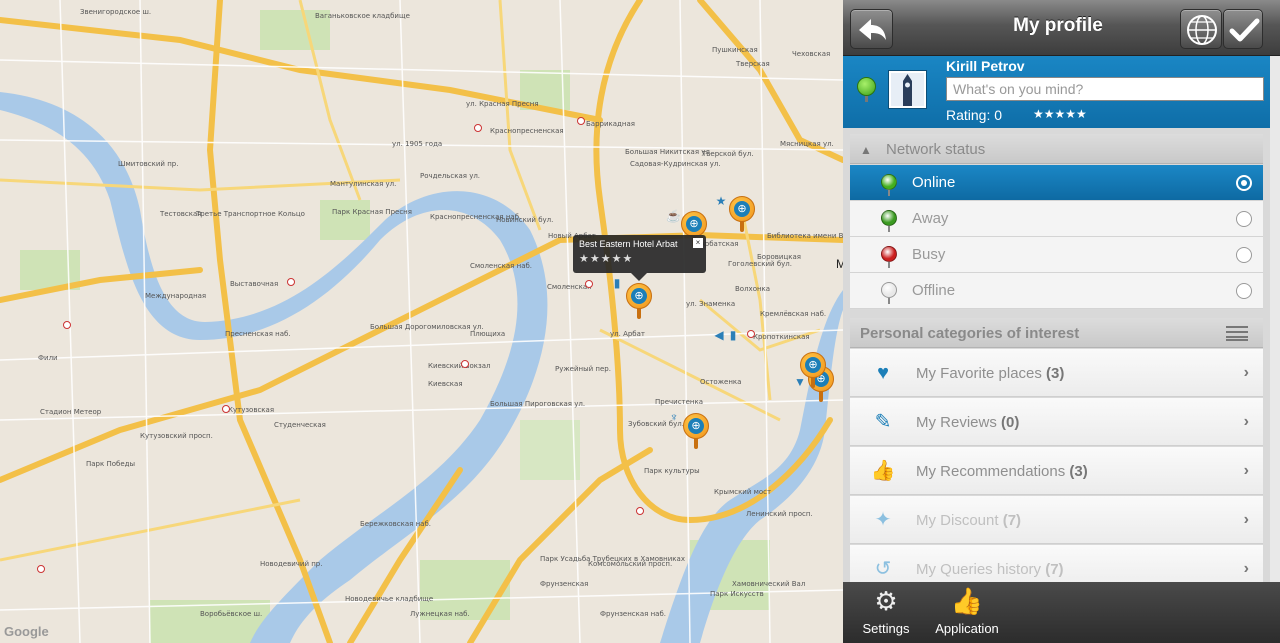  What do you see at coordinates (1056, 149) in the screenshot?
I see `network-status-header: ▲ Network status` at bounding box center [1056, 149].